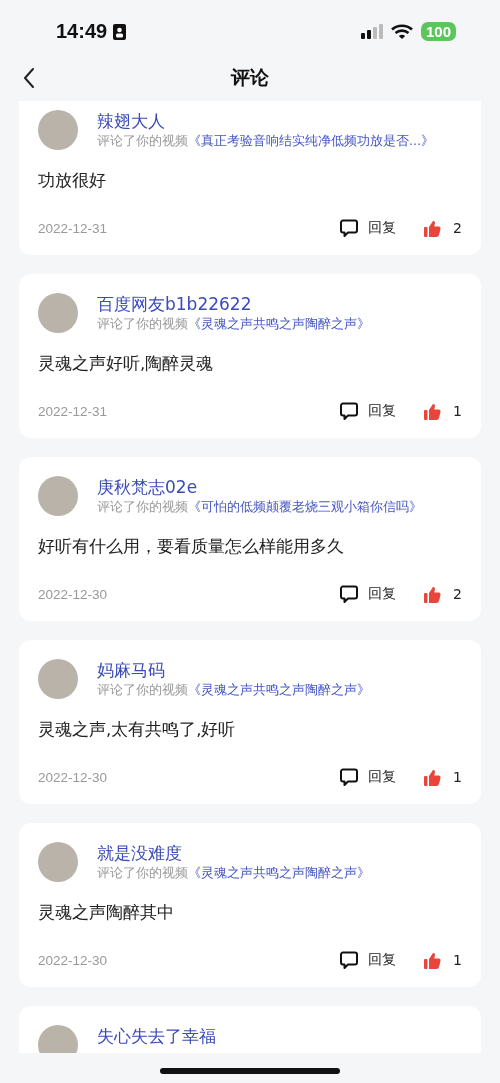 The width and height of the screenshot is (500, 1083). I want to click on user-name: 百度网友b1b22622, so click(233, 304).